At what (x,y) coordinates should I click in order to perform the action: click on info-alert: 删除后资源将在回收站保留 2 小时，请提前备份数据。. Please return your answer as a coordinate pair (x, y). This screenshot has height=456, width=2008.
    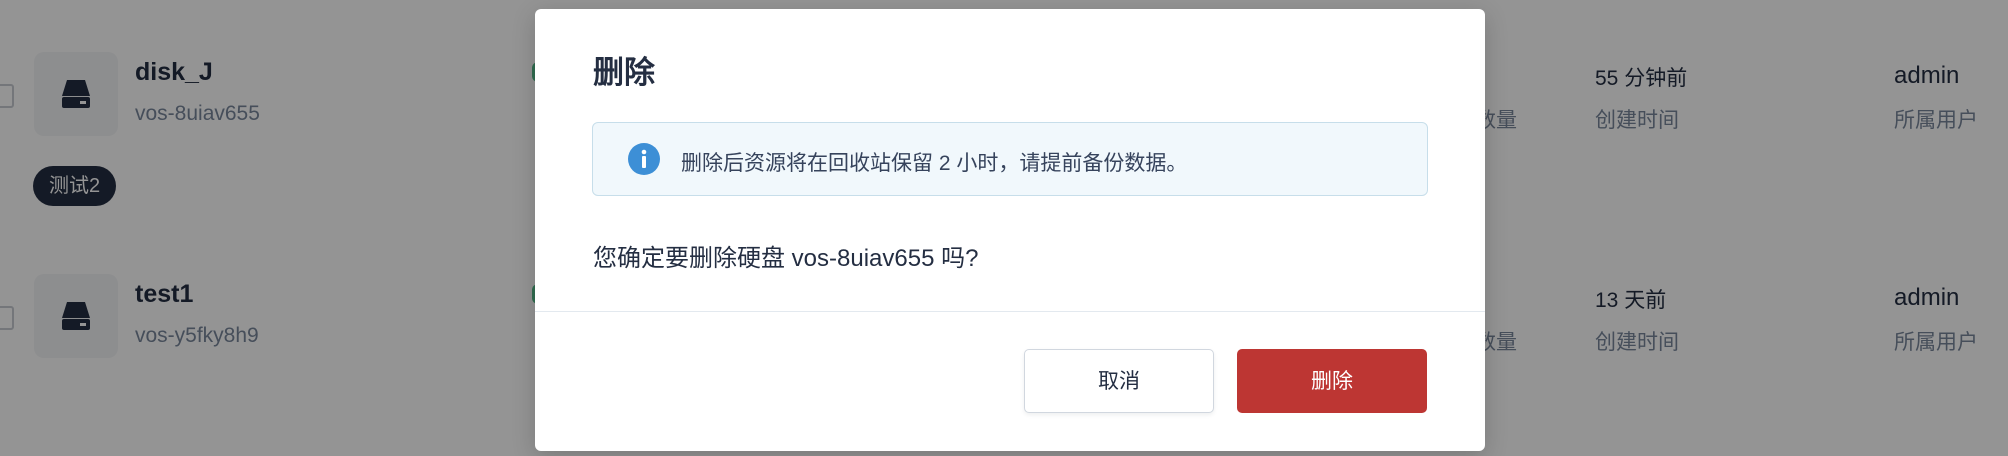
    Looking at the image, I should click on (1010, 159).